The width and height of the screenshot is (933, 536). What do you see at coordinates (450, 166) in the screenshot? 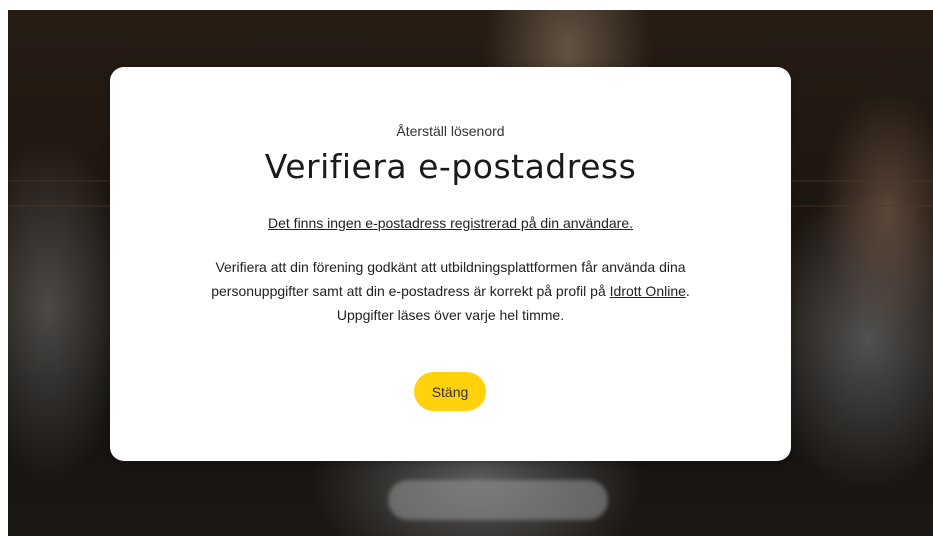
I see `dialog-title: Verifiera e-postadress` at bounding box center [450, 166].